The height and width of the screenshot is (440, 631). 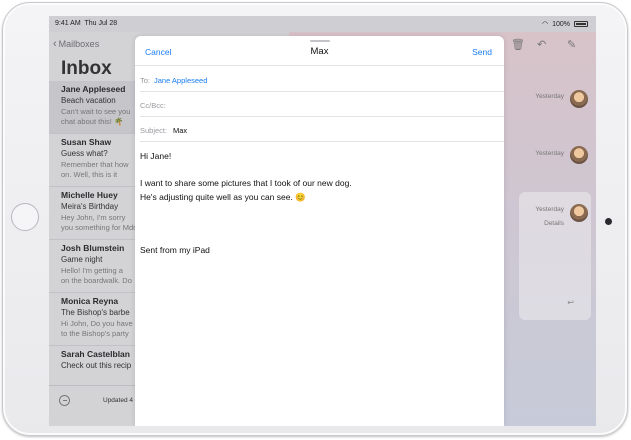 I want to click on battery-percent: 100%, so click(x=561, y=24).